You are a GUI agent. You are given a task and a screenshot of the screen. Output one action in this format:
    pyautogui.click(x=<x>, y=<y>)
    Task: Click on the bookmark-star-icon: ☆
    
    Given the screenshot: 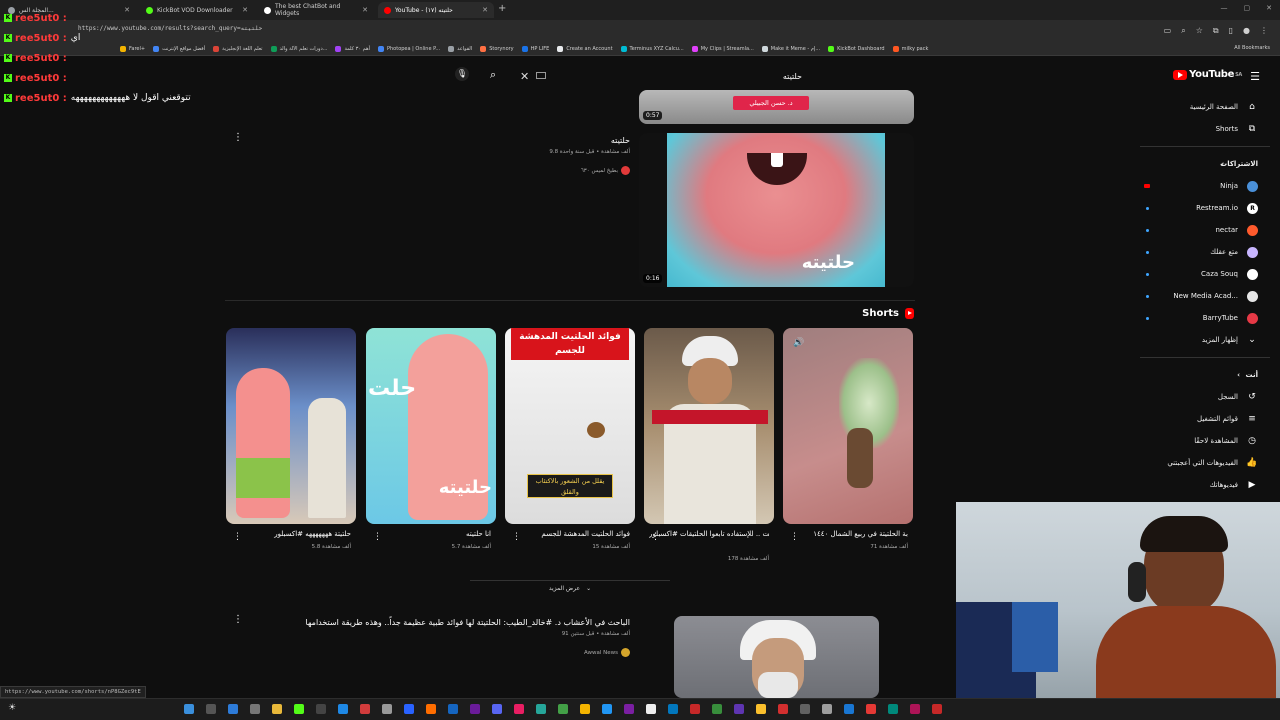 What is the action you would take?
    pyautogui.click(x=1199, y=31)
    